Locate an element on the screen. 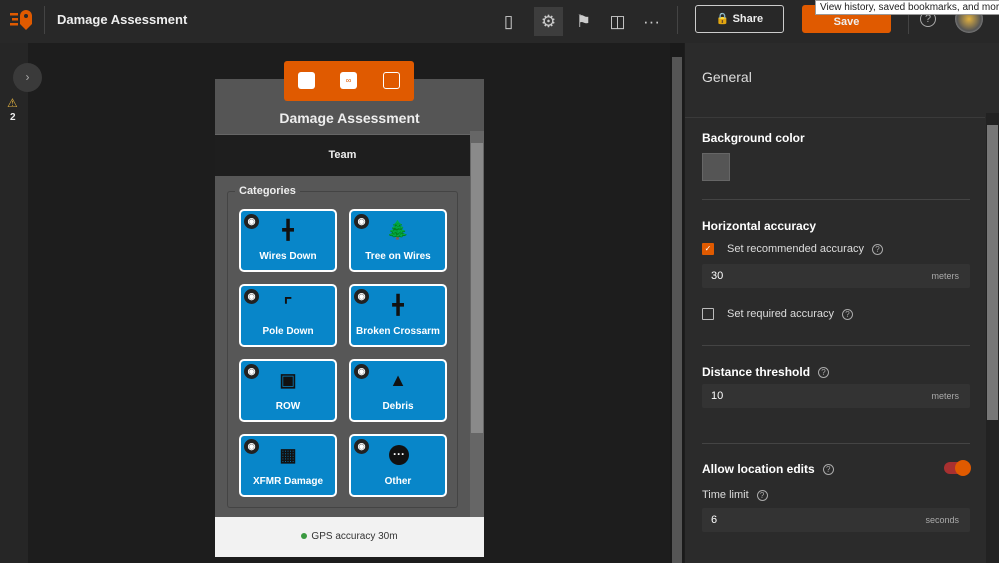  warning-count: 2 is located at coordinates (13, 117).